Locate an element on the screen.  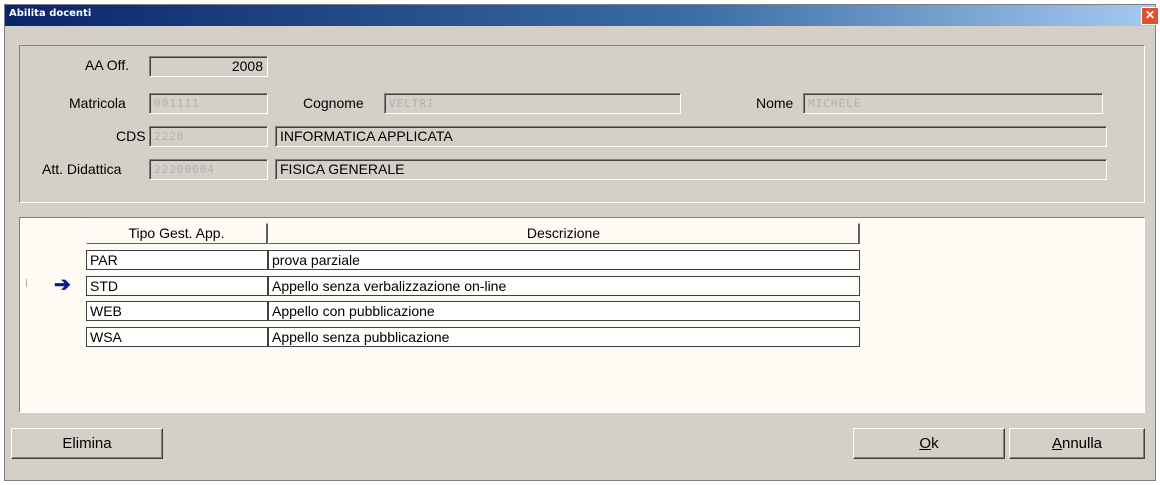
ok-button: Ok is located at coordinates (929, 443).